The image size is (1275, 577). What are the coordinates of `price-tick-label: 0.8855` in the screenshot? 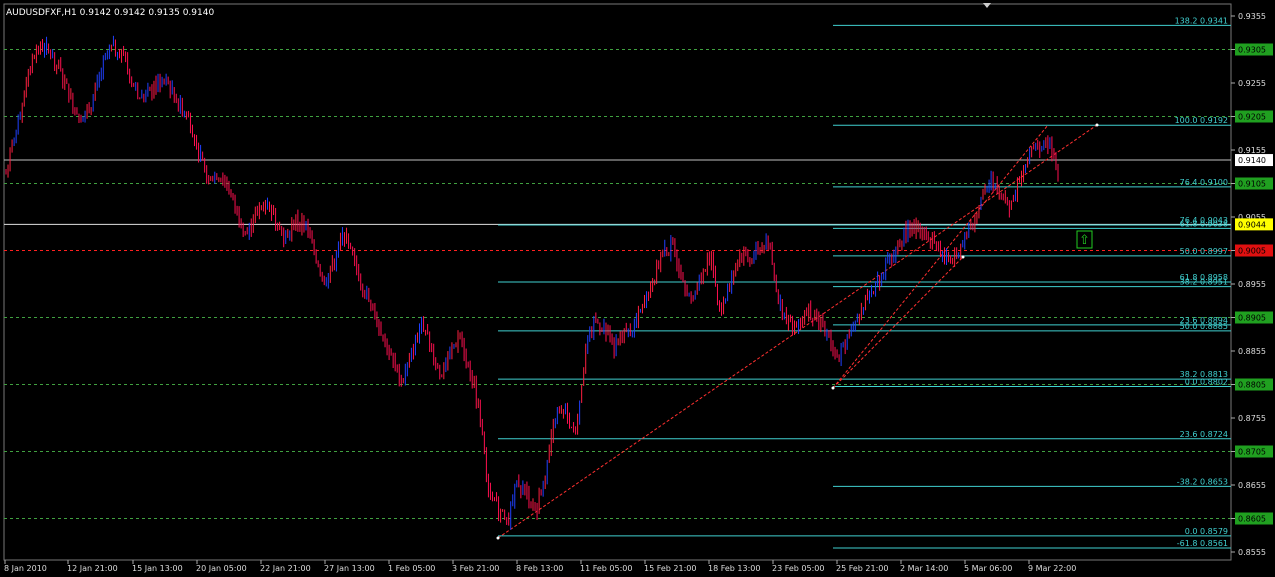 It's located at (1252, 351).